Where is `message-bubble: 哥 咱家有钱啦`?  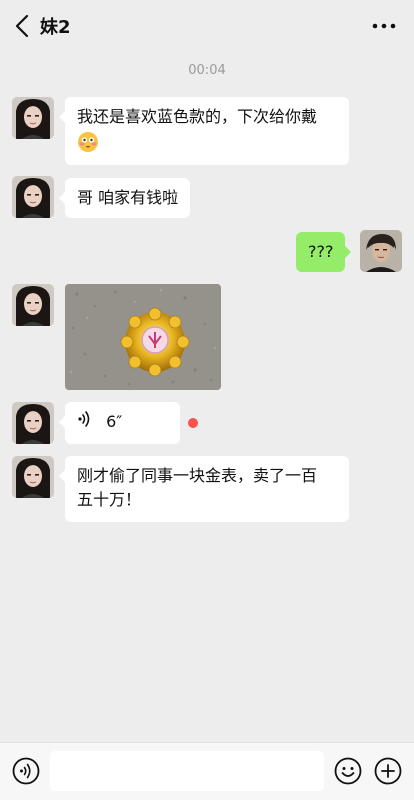
message-bubble: 哥 咱家有钱啦 is located at coordinates (124, 198).